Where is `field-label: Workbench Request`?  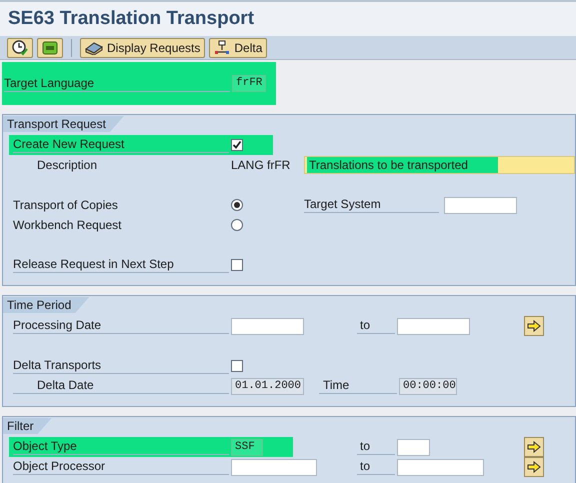 field-label: Workbench Request is located at coordinates (68, 225).